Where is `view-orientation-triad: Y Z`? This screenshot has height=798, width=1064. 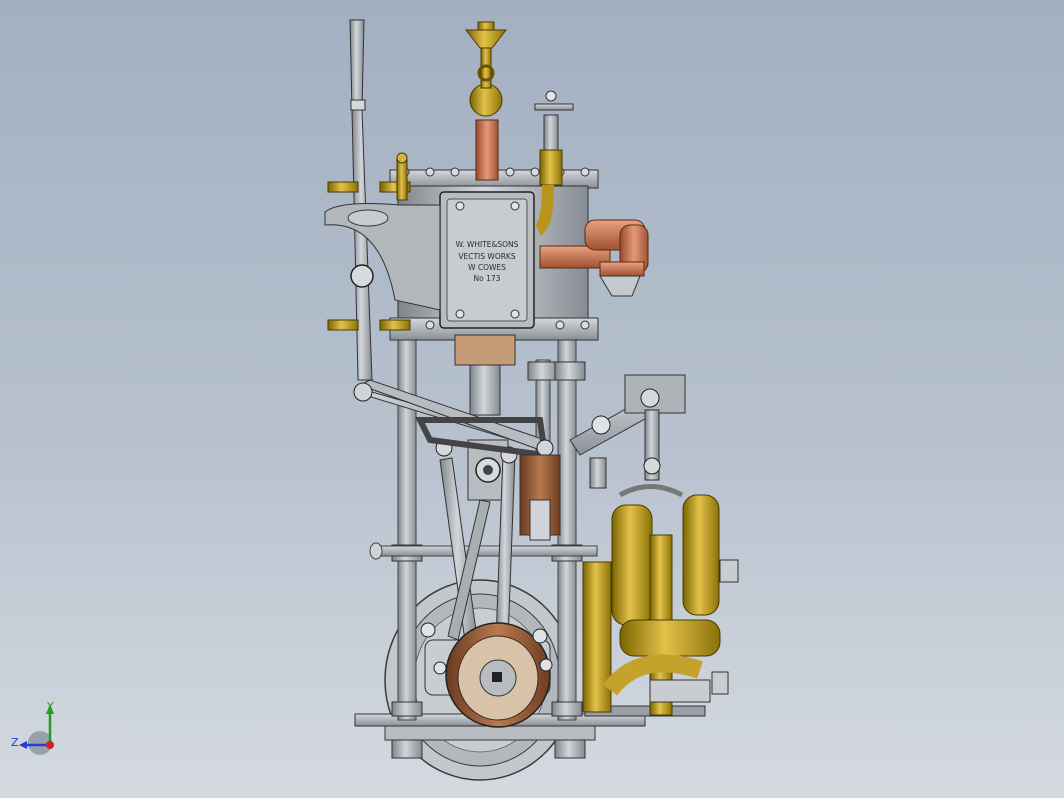
view-orientation-triad: Y Z is located at coordinates (32, 727).